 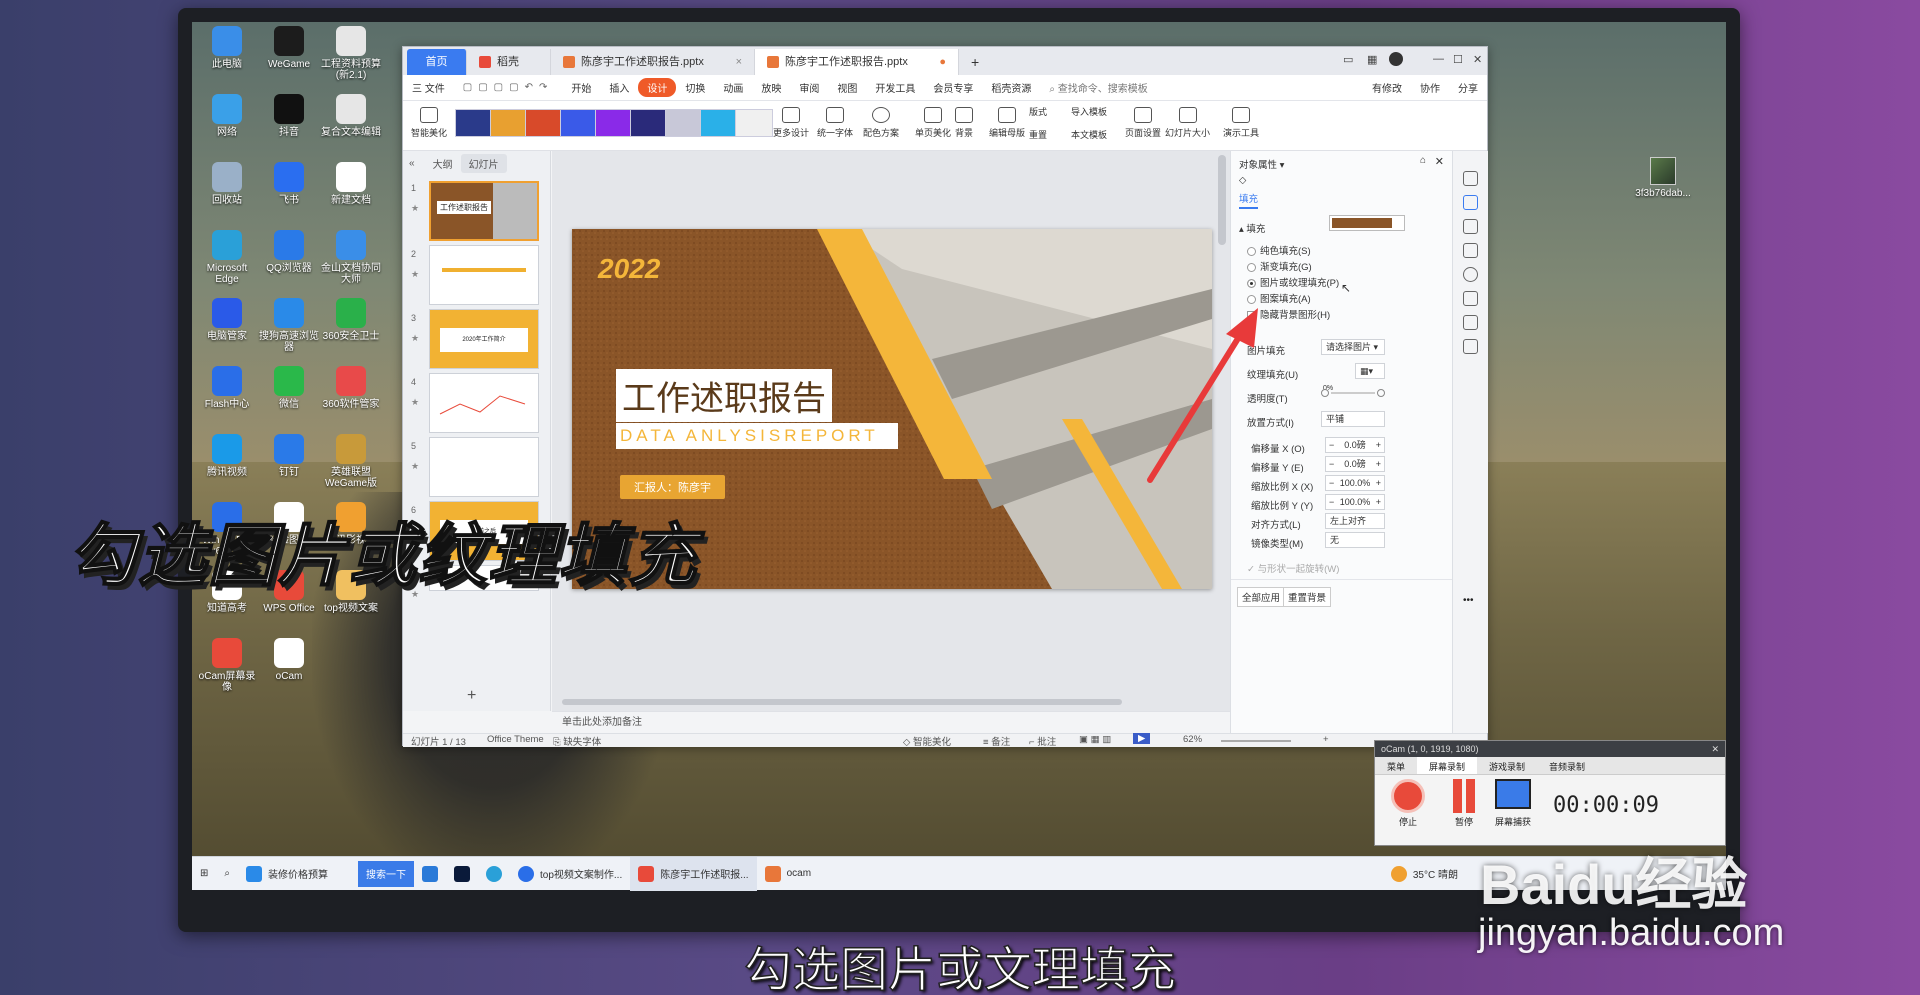 I want to click on slide-thumb-3: 2020年工作简介, so click(x=484, y=339).